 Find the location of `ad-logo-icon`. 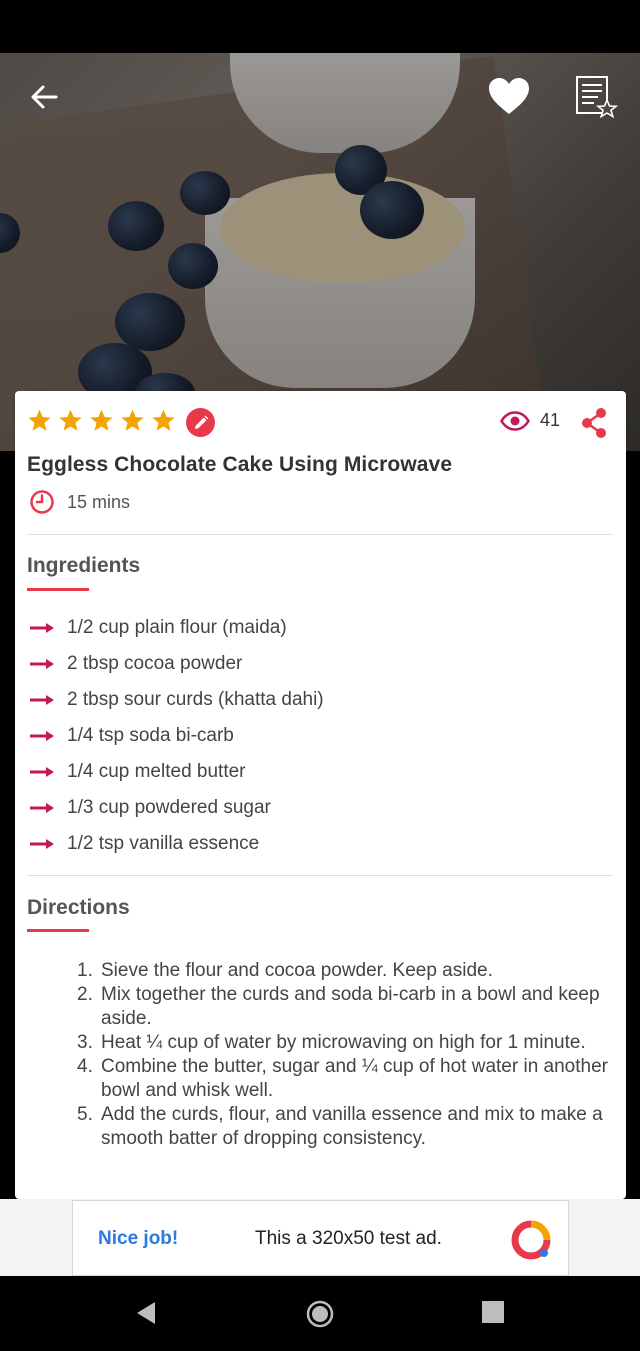

ad-logo-icon is located at coordinates (531, 1240).